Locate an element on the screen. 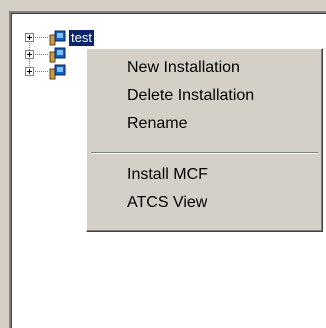 The image size is (326, 328). tree-item-test: test is located at coordinates (81, 38).